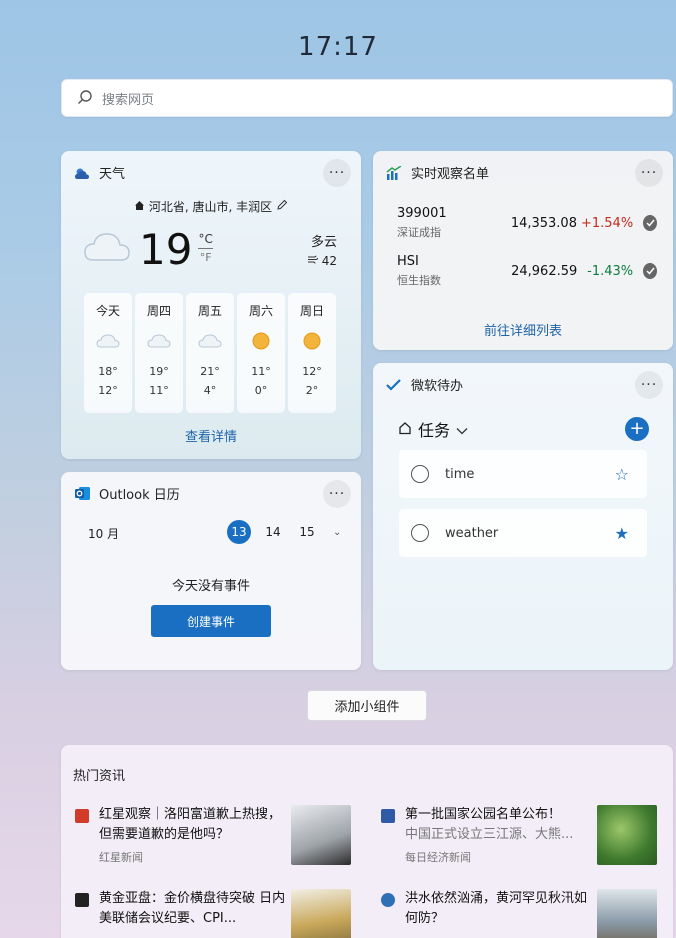 The width and height of the screenshot is (676, 938). I want to click on chevron-down-icon, so click(462, 429).